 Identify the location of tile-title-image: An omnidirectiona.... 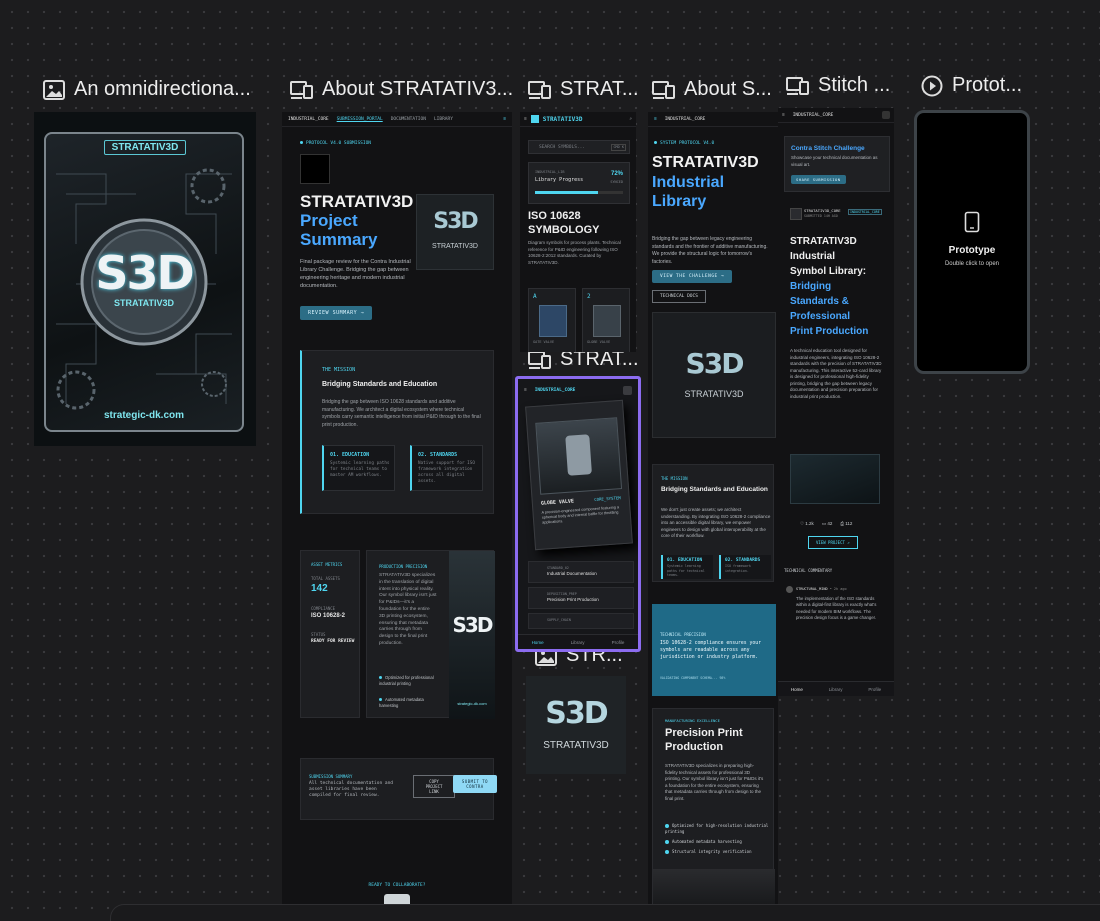
(149, 89).